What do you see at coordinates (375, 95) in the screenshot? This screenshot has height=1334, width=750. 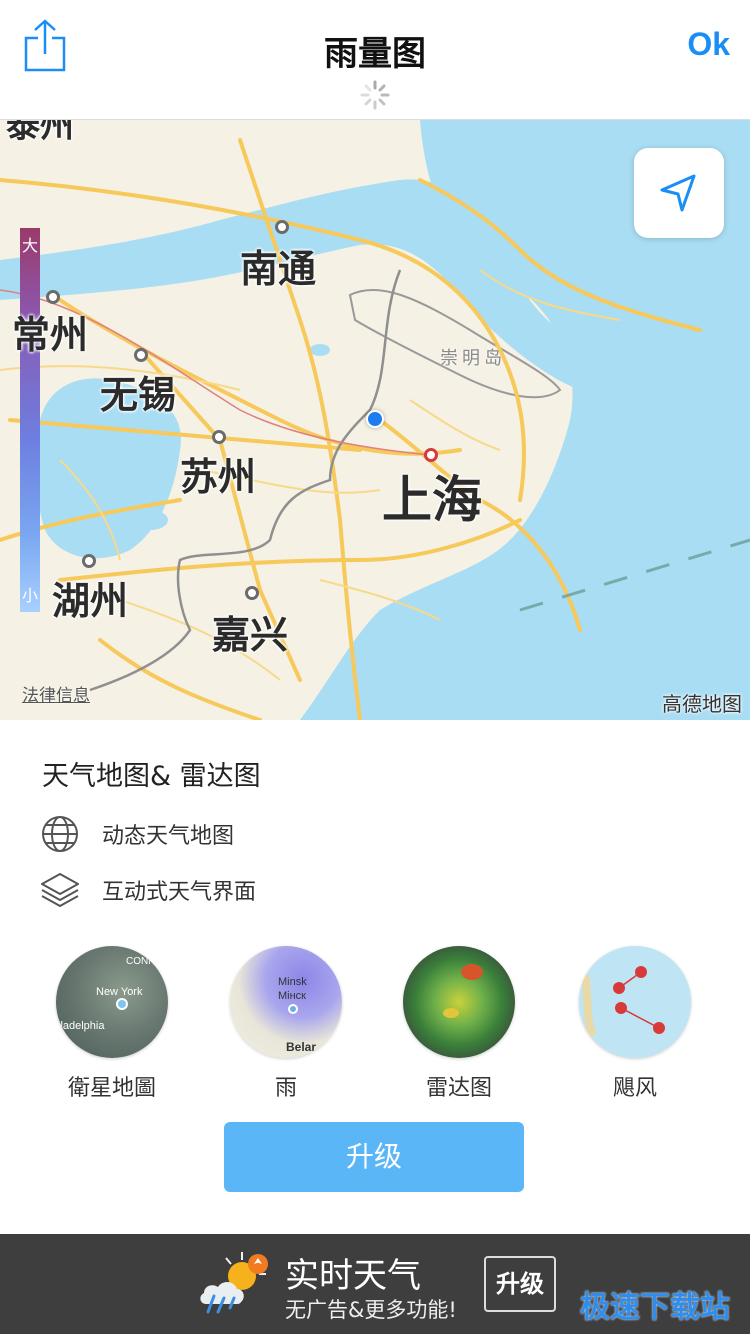 I see `loading-spinner-icon` at bounding box center [375, 95].